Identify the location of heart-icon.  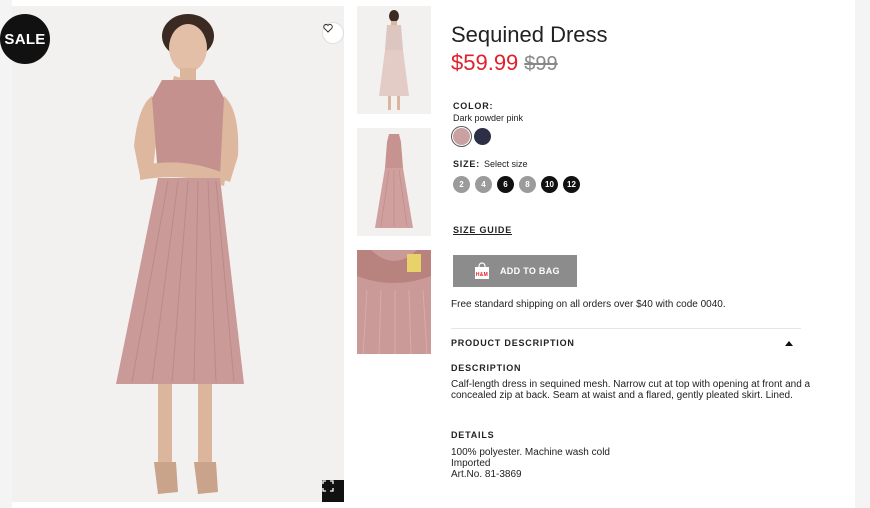
(328, 28).